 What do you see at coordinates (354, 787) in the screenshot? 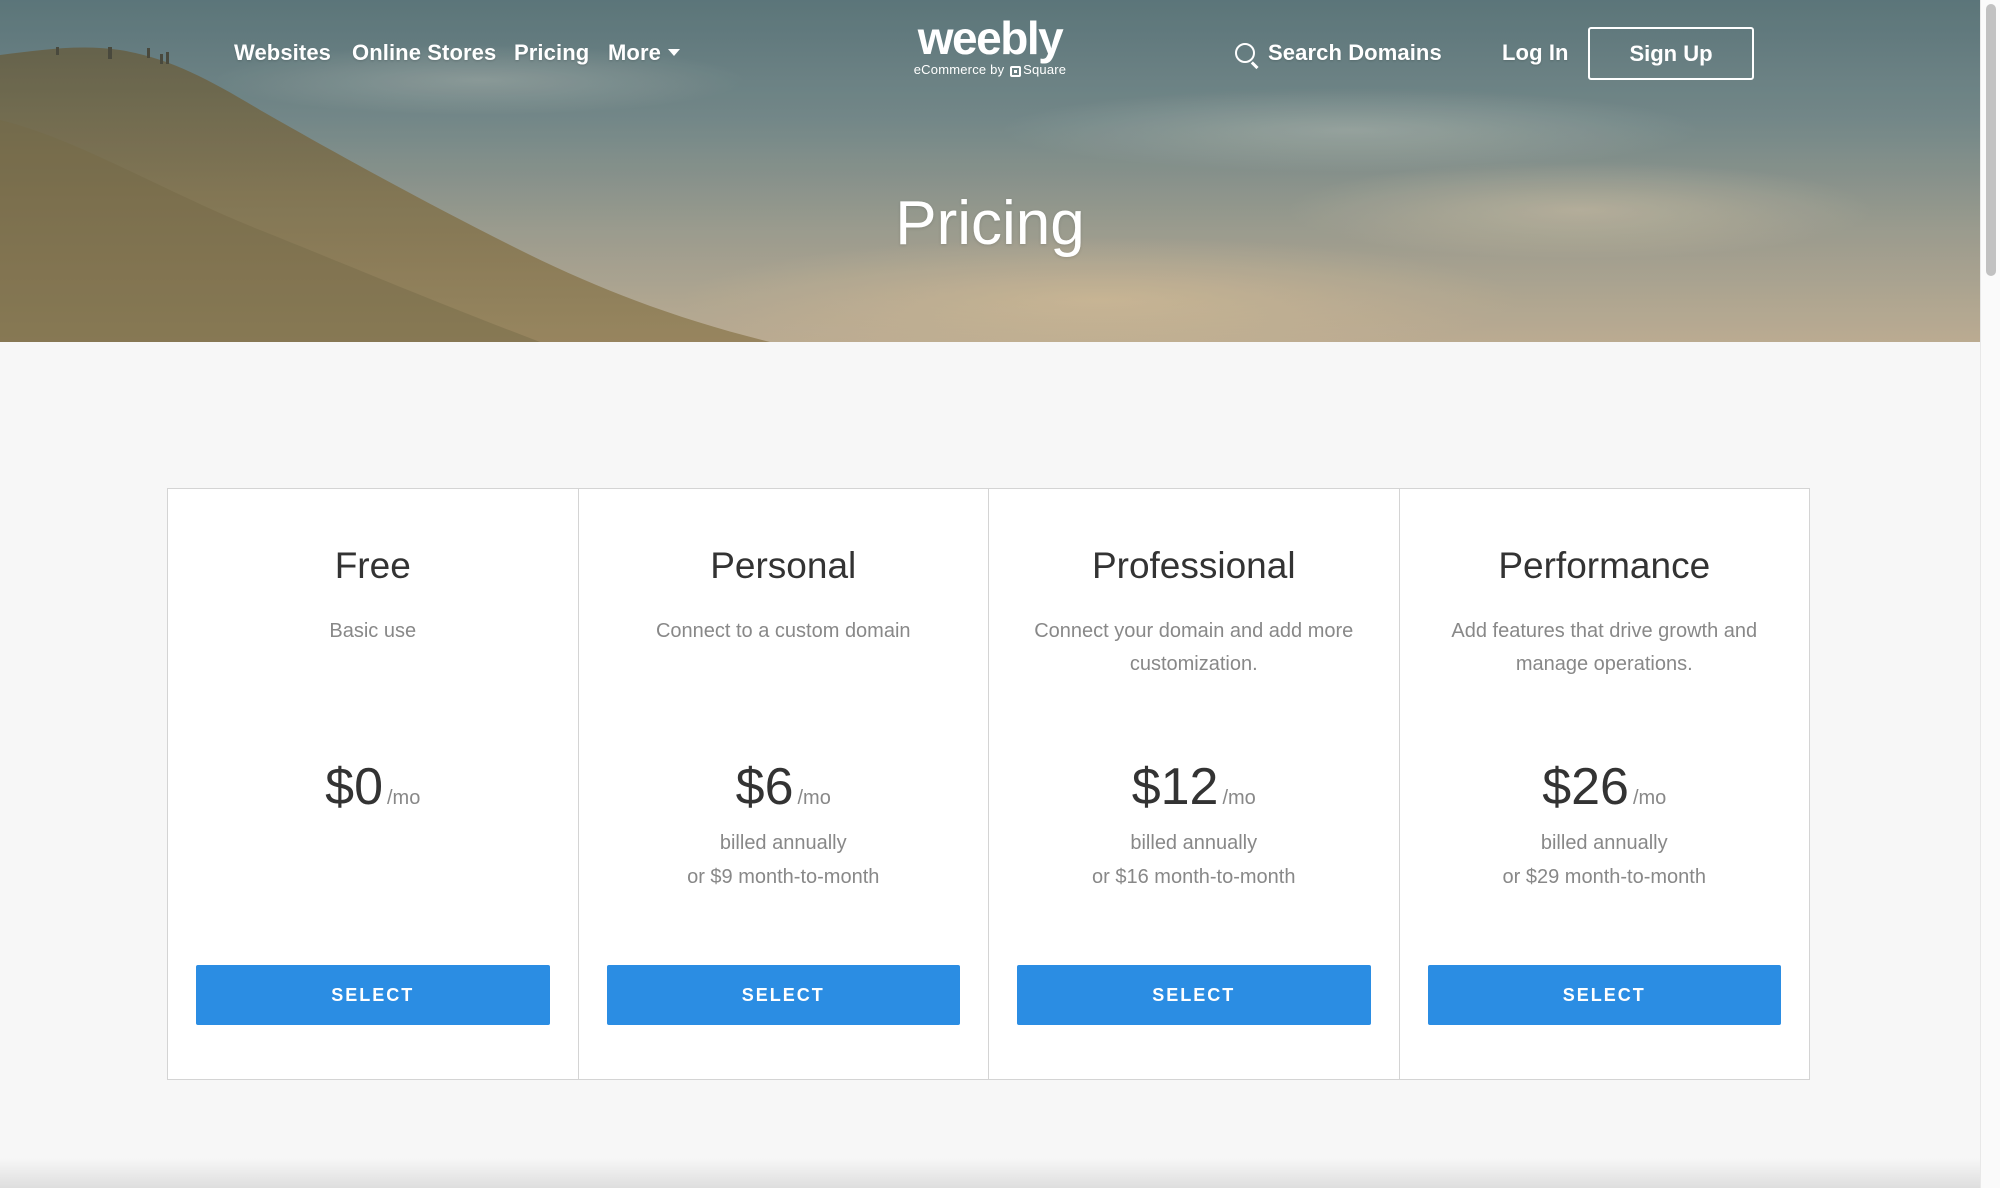
I see `price-amount: $0` at bounding box center [354, 787].